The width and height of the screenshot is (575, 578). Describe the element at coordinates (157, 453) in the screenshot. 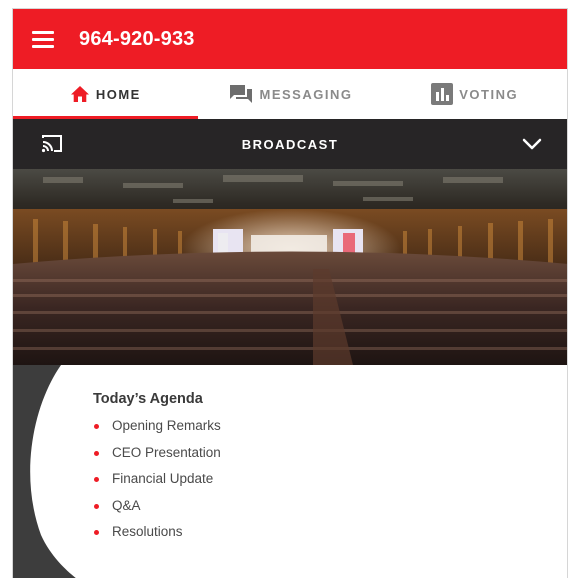

I see `agenda-item: CEO Presentation` at that location.